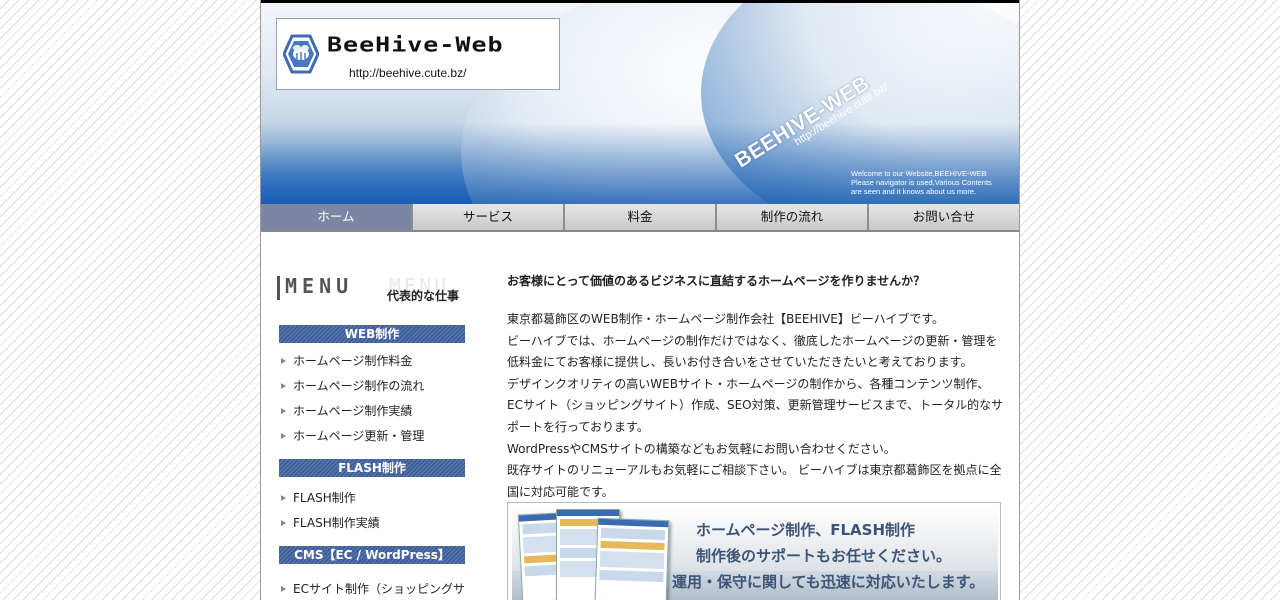 The image size is (1280, 600). I want to click on menu-heading-word: MENU, so click(319, 286).